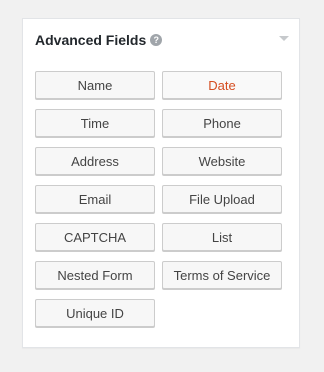 Image resolution: width=324 pixels, height=372 pixels. I want to click on field-button-nested-form: Nested Form, so click(95, 275).